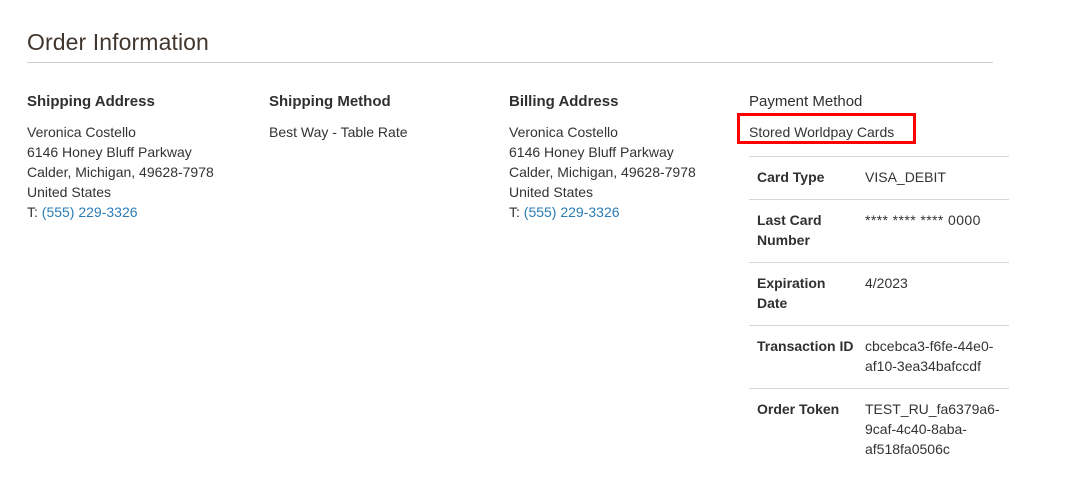 Image resolution: width=1071 pixels, height=500 pixels. What do you see at coordinates (109, 152) in the screenshot?
I see `shipping-address-street: 6146 Honey Bluff Parkway` at bounding box center [109, 152].